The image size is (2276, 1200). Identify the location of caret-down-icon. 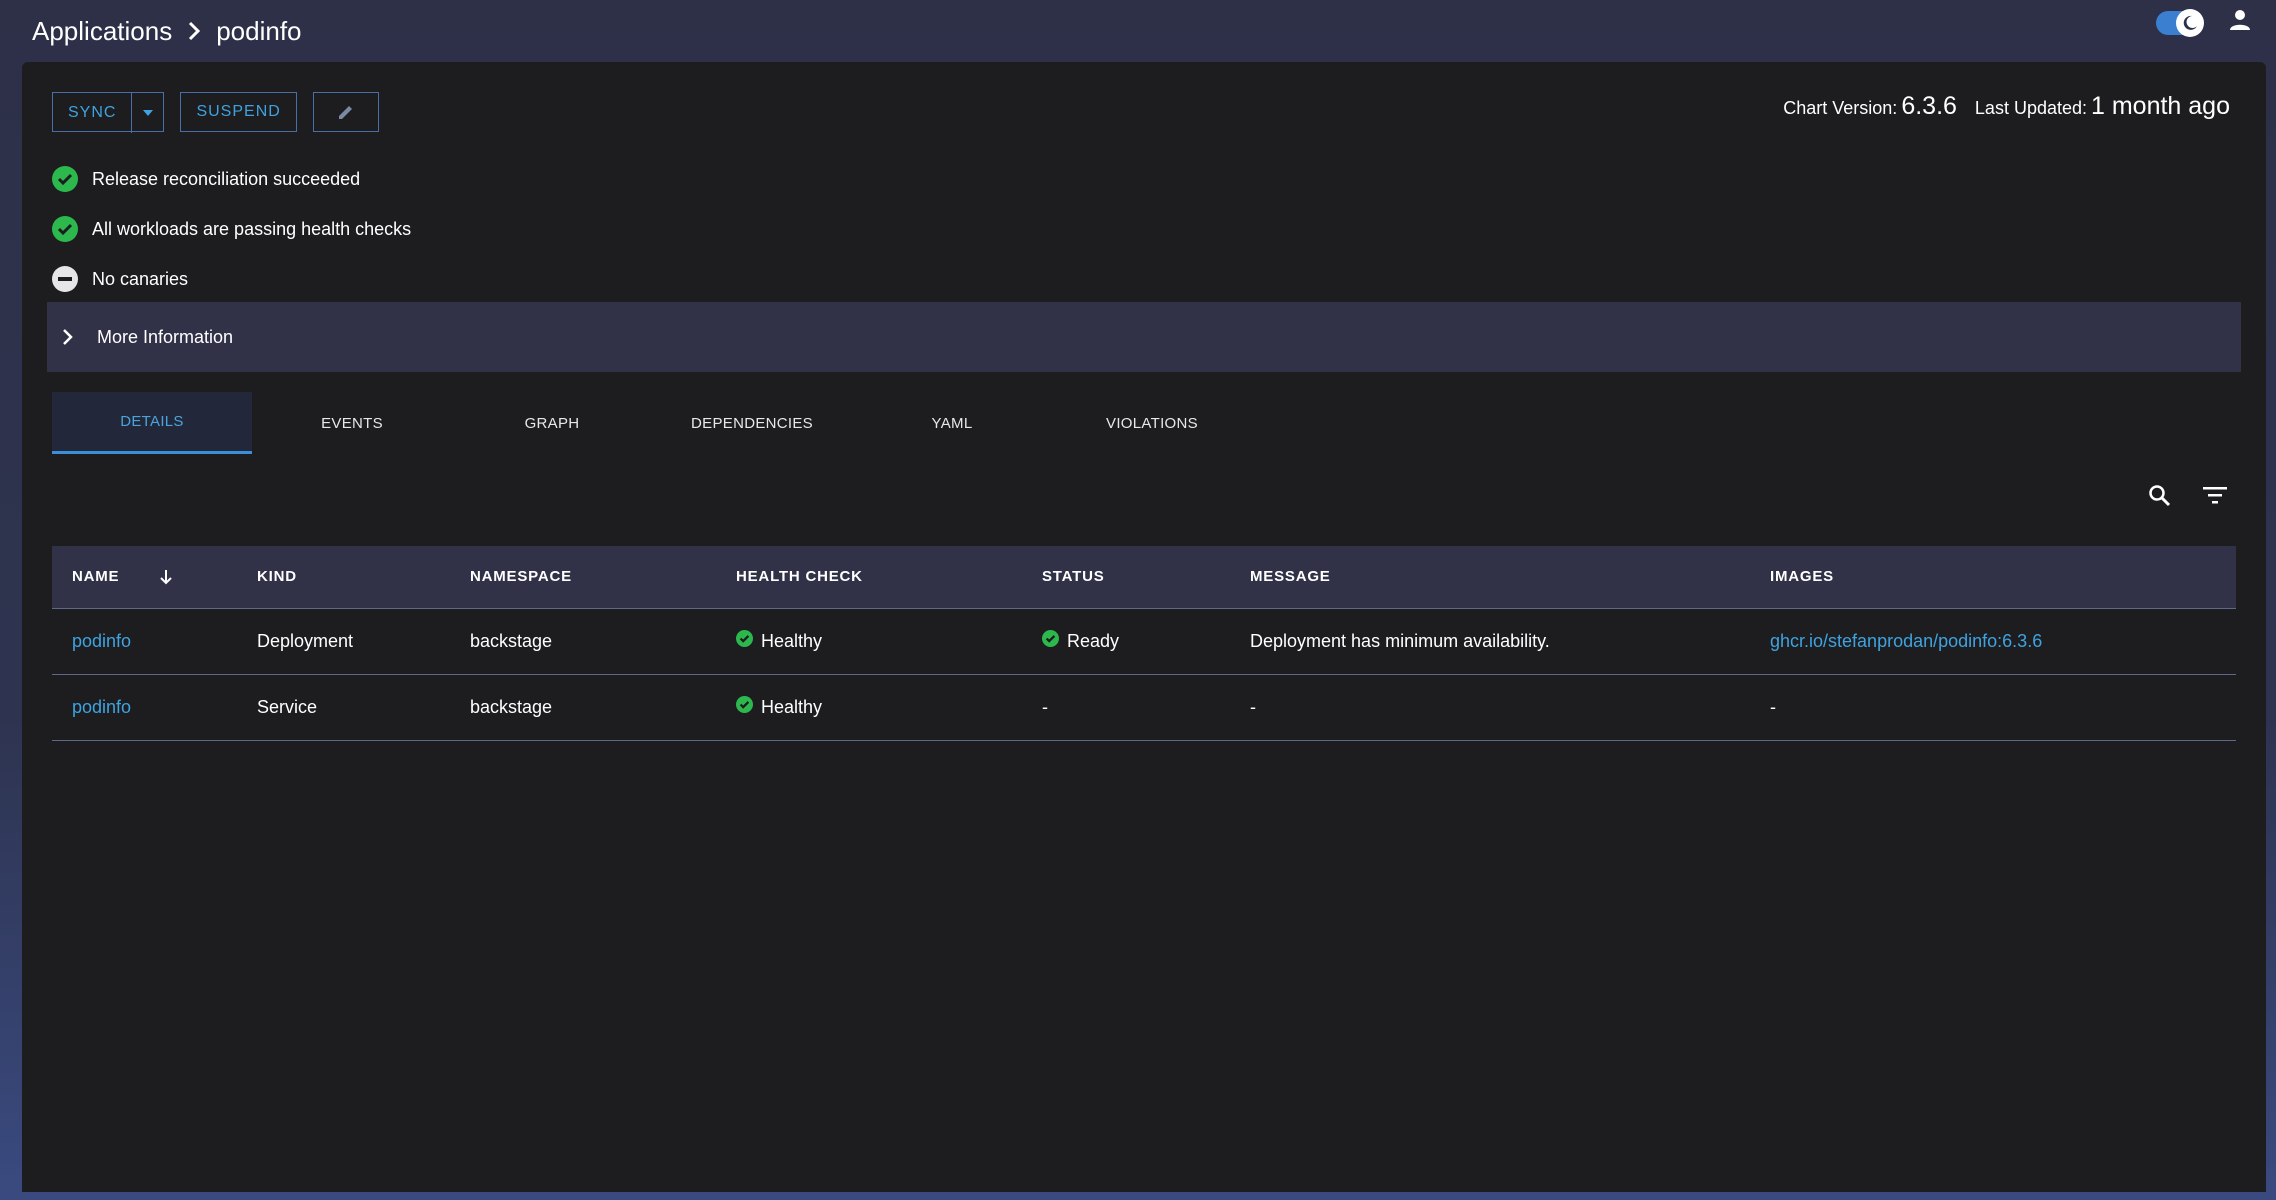
(147, 113).